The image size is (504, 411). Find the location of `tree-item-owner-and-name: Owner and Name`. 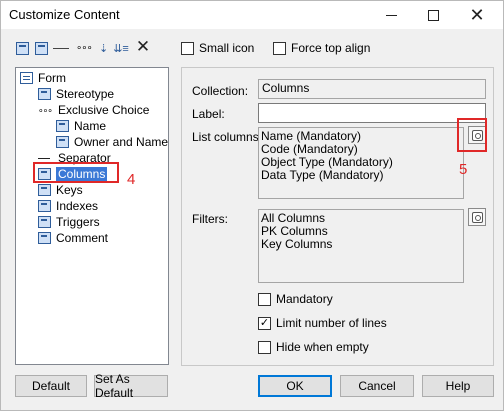

tree-item-owner-and-name: Owner and Name is located at coordinates (112, 142).